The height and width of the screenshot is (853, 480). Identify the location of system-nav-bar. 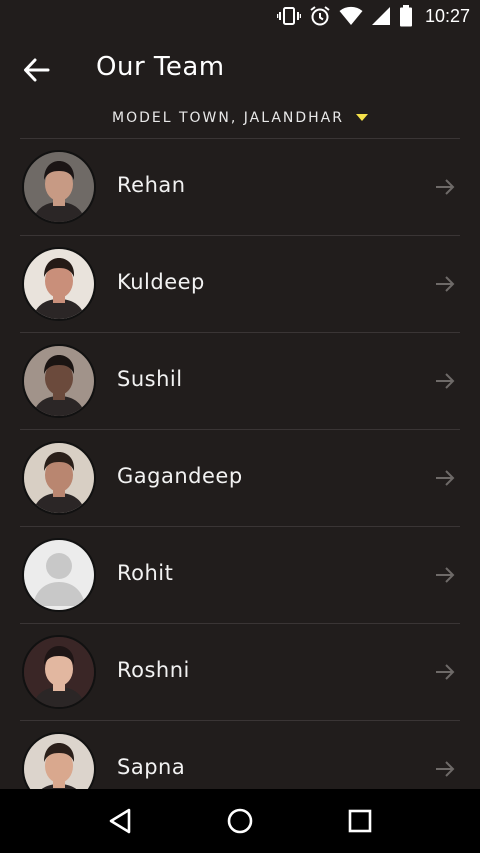
(240, 821).